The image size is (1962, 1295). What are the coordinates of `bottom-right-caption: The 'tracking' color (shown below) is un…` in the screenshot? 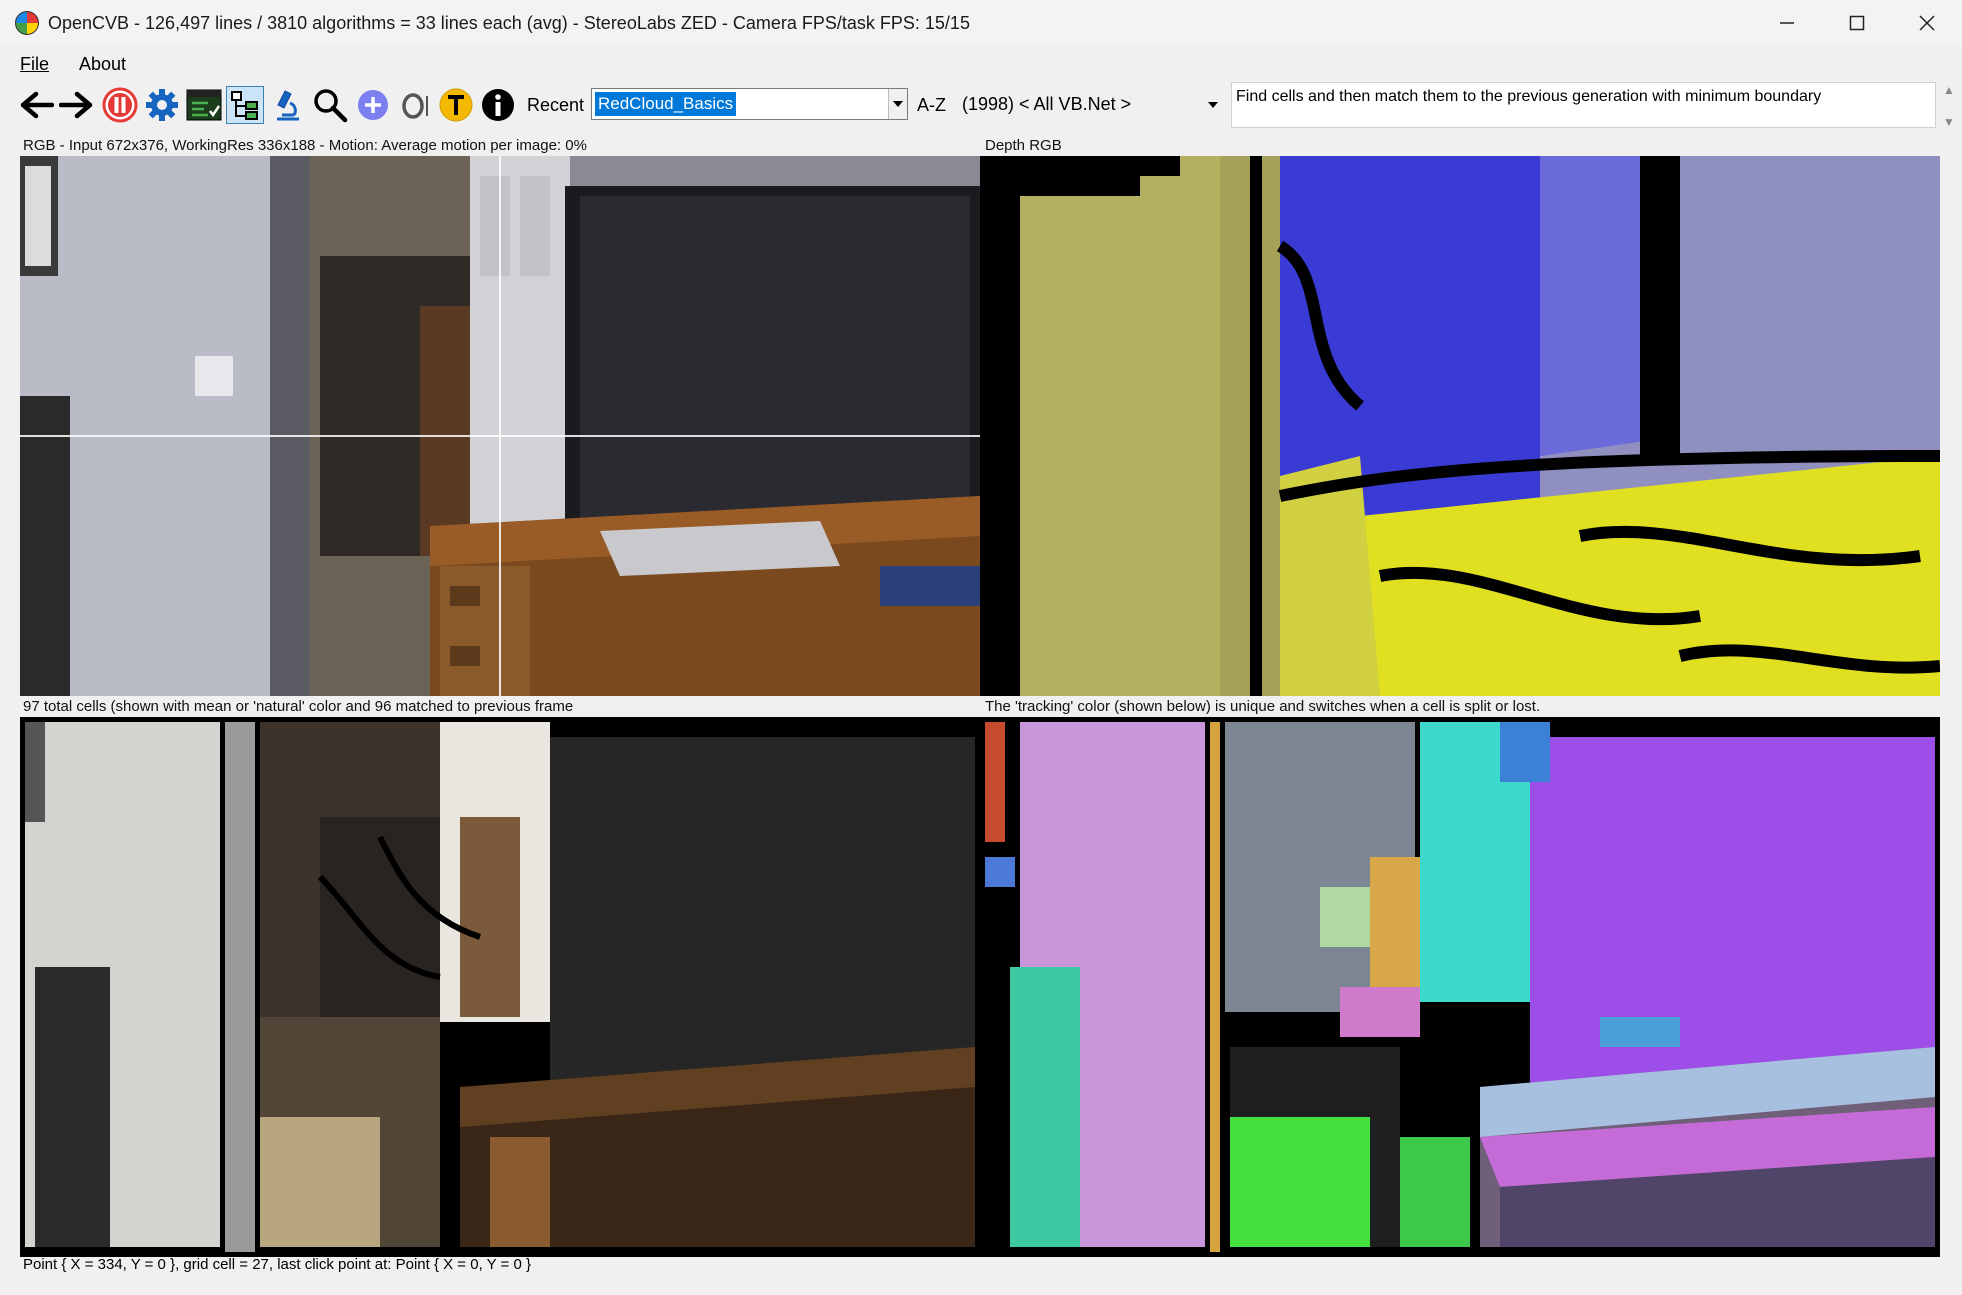 It's located at (1263, 706).